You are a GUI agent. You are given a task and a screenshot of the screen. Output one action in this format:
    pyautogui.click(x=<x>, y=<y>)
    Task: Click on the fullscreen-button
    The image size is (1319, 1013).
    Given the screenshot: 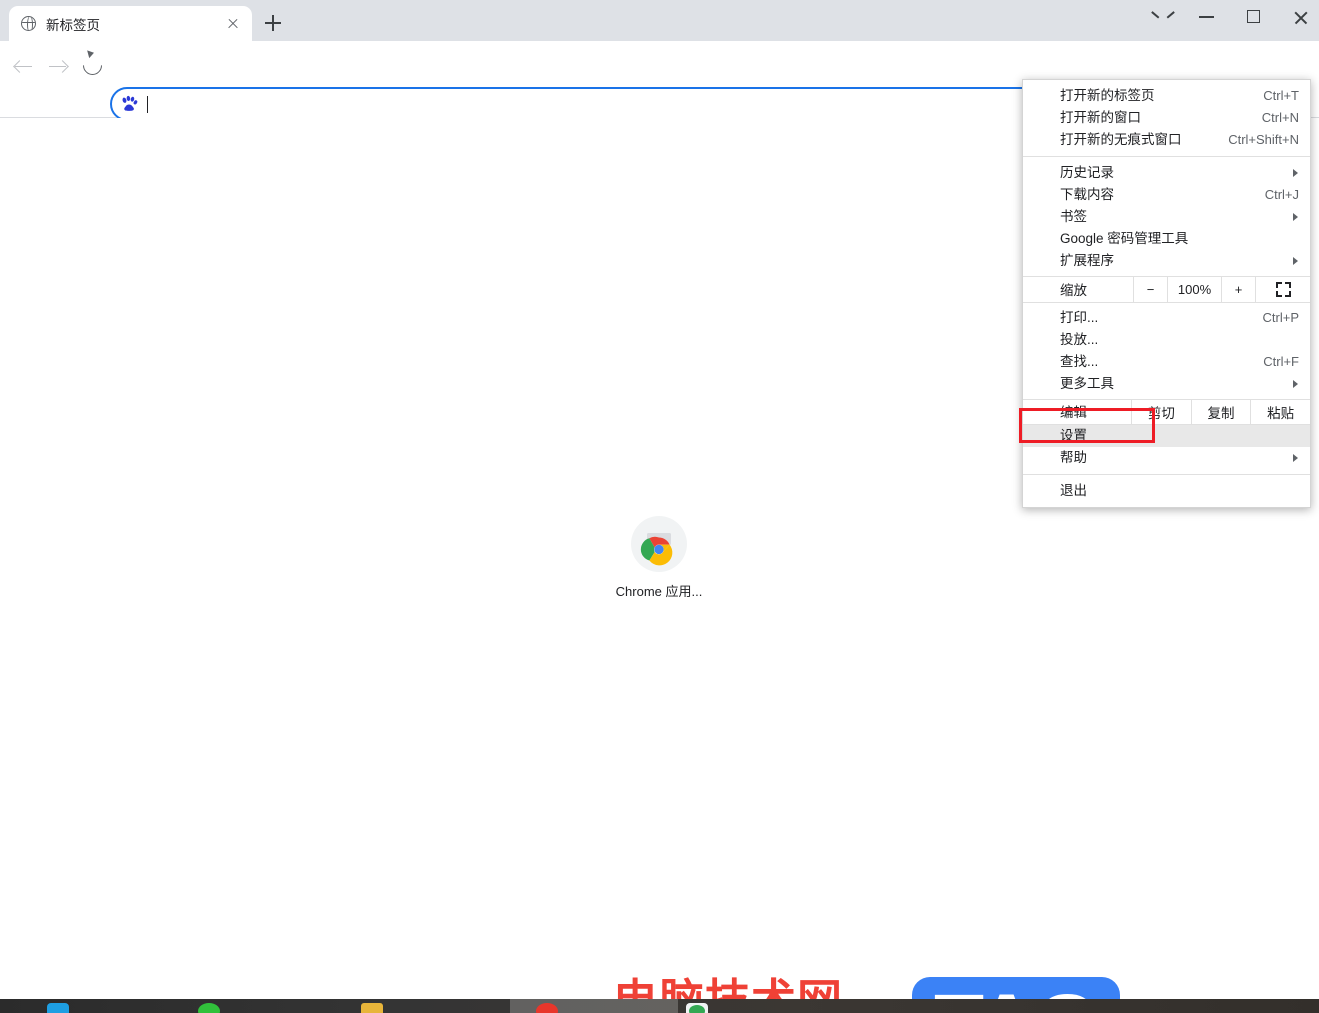 What is the action you would take?
    pyautogui.click(x=1282, y=289)
    